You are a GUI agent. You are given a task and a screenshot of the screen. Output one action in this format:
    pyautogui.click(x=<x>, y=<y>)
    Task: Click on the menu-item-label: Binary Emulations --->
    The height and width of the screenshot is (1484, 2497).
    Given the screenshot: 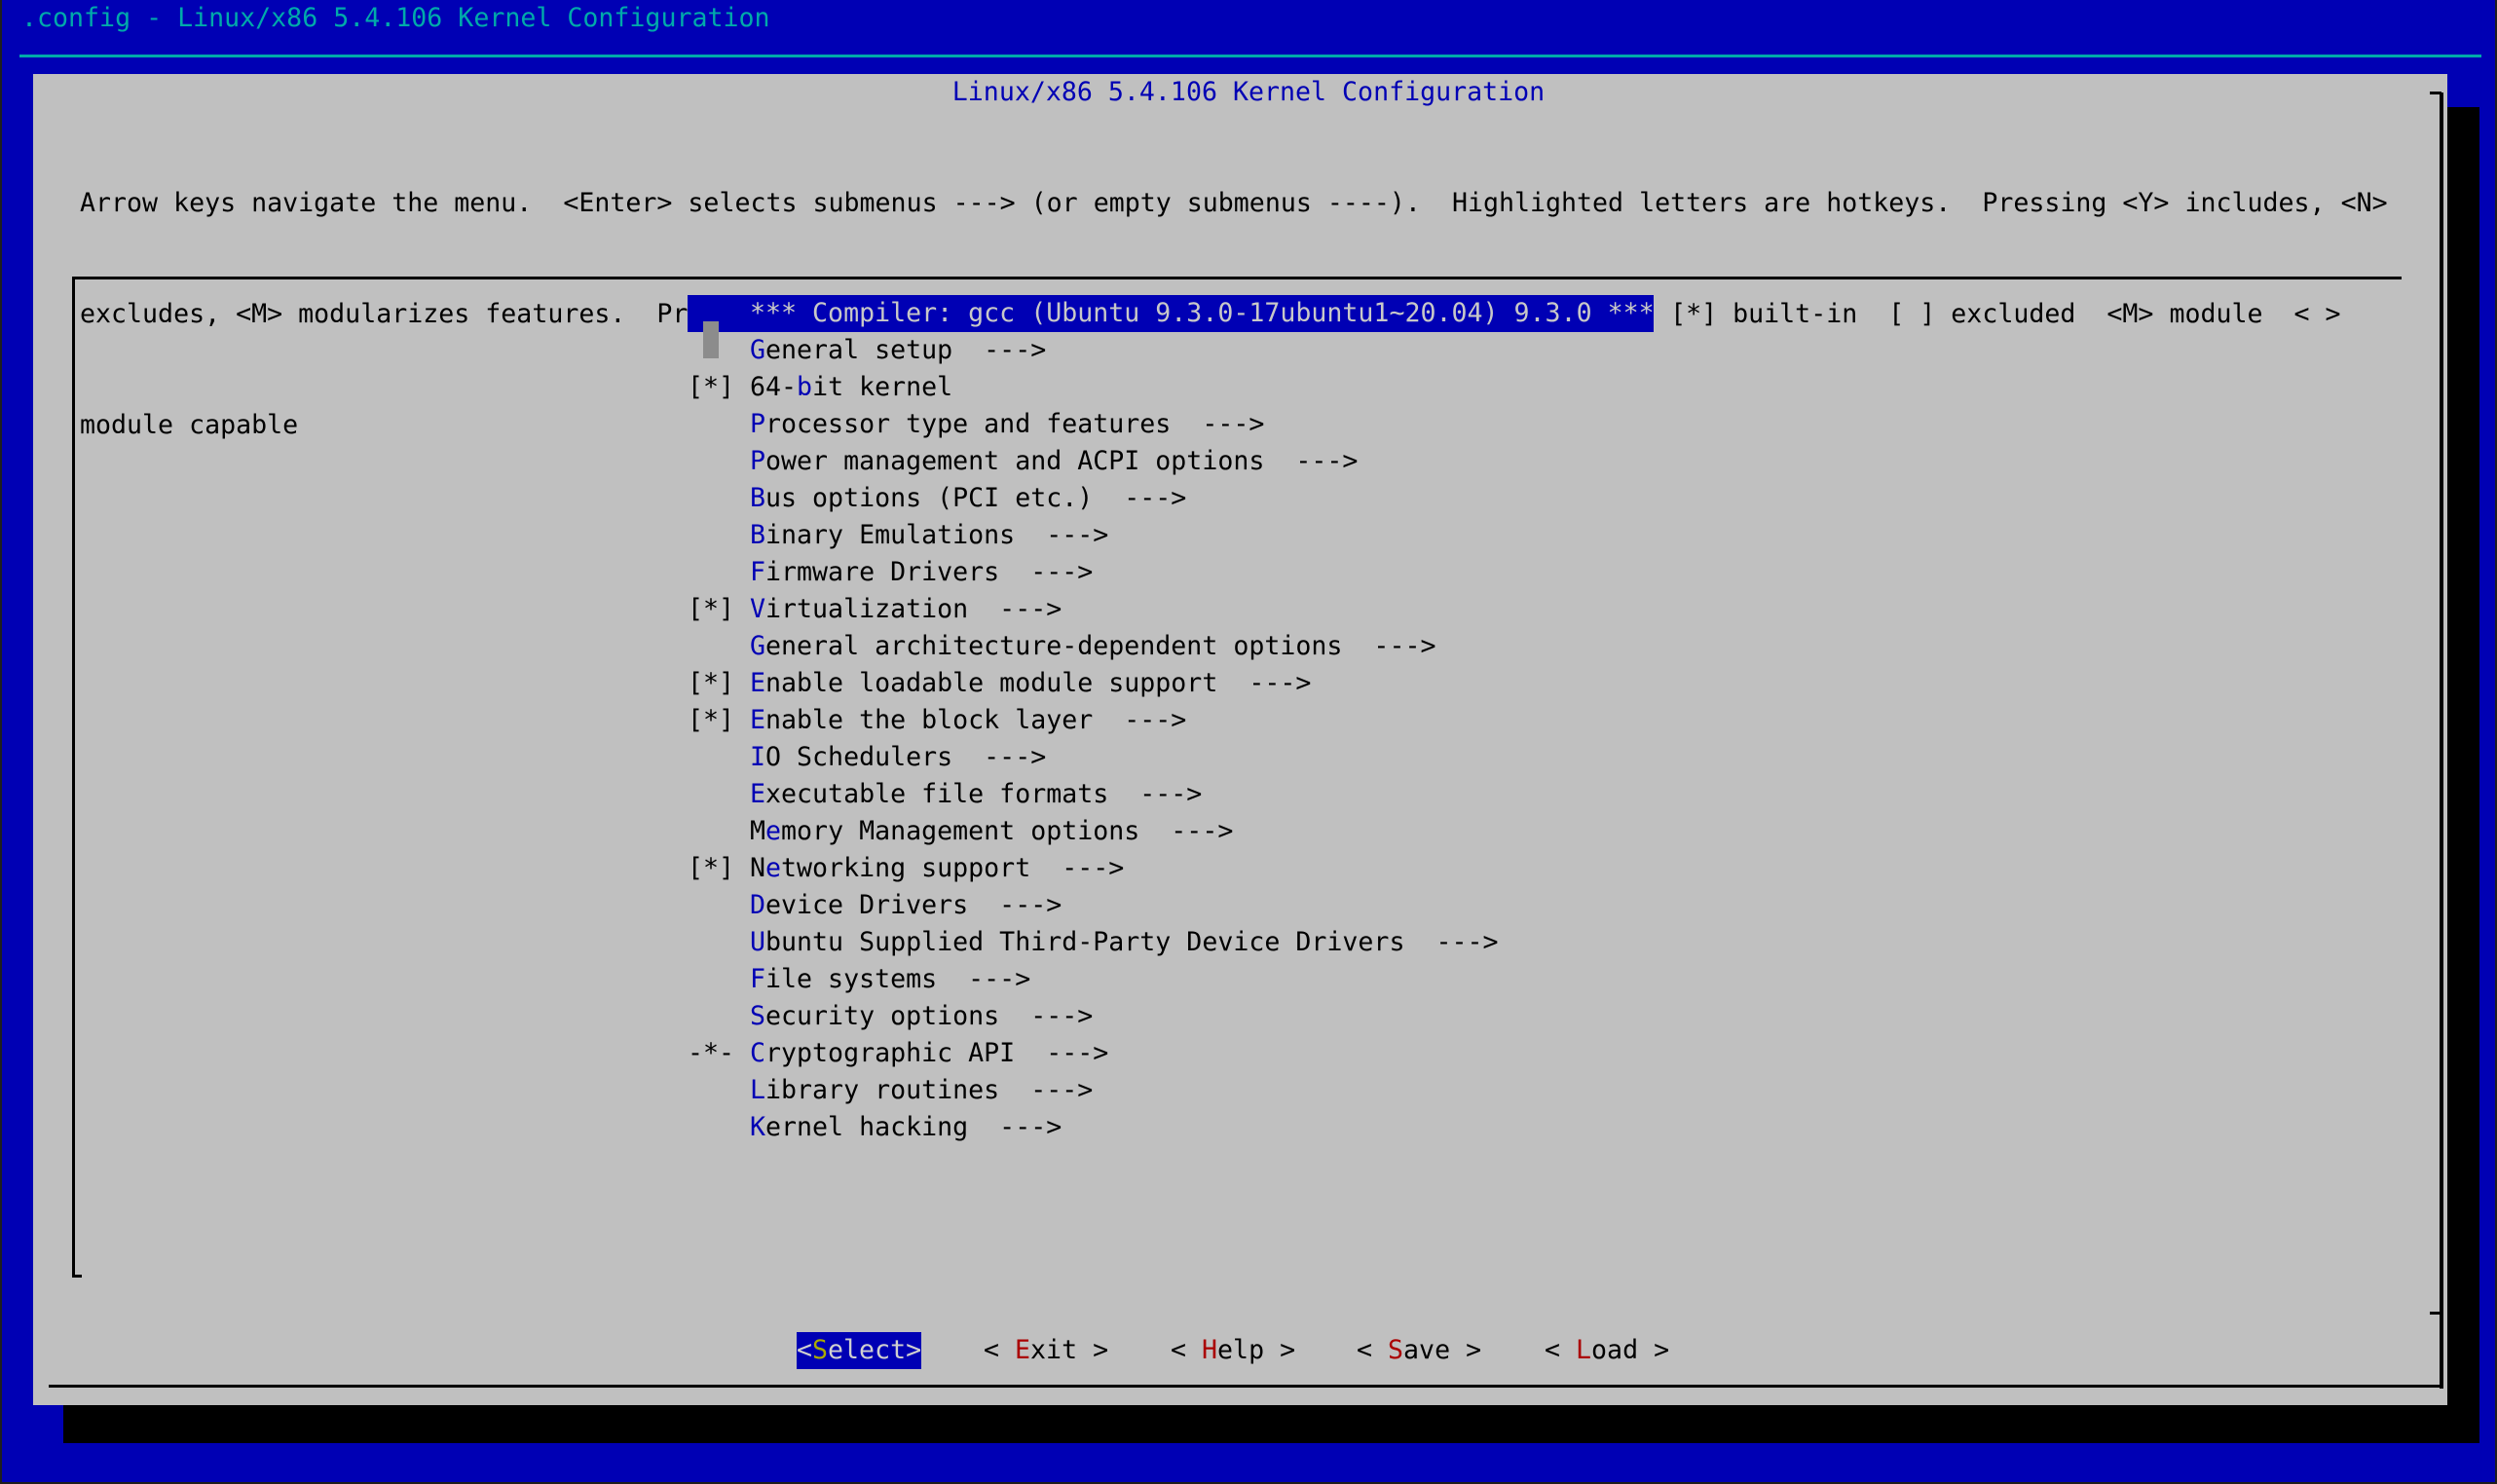 What is the action you would take?
    pyautogui.click(x=929, y=535)
    